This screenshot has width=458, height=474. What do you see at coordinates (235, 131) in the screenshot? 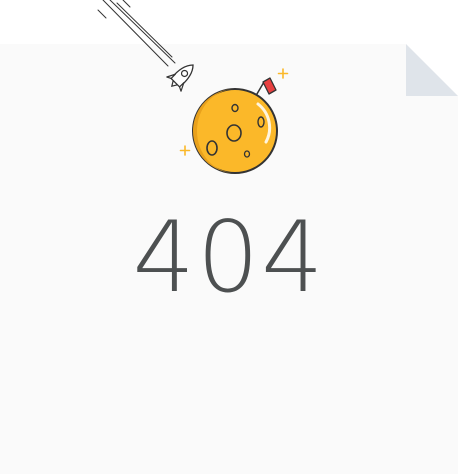
I see `moon-icon` at bounding box center [235, 131].